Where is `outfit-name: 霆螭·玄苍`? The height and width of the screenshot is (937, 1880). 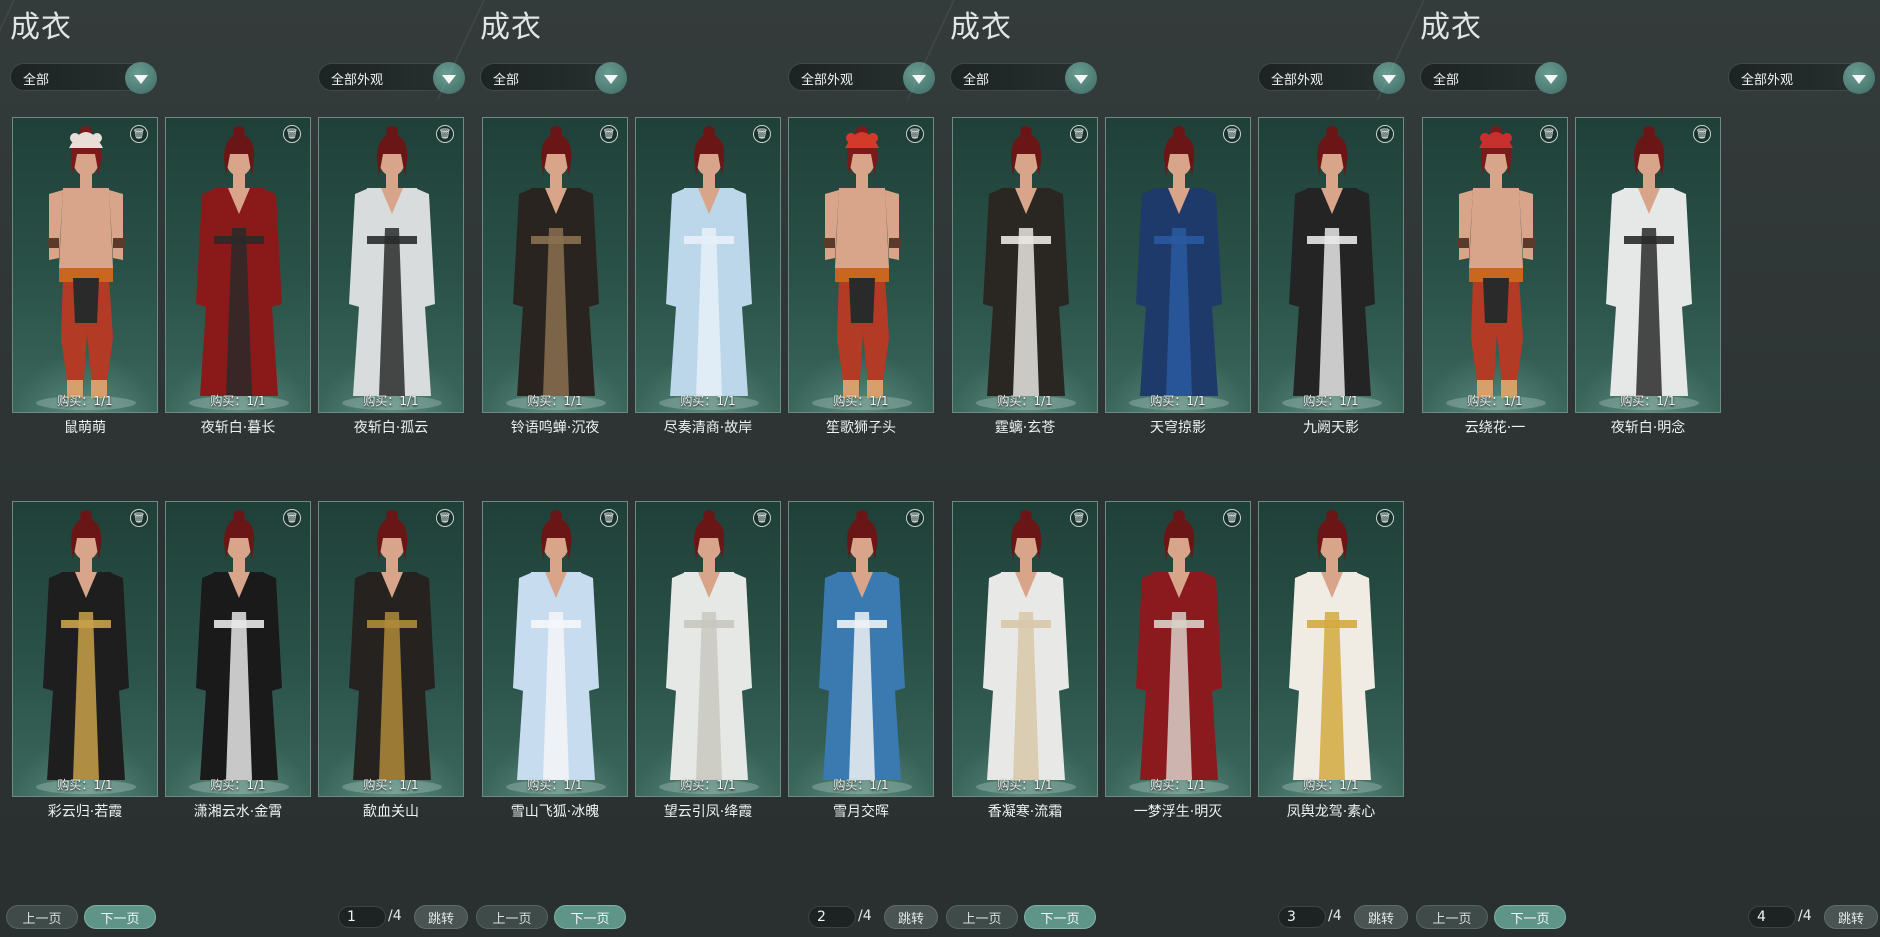 outfit-name: 霆螭·玄苍 is located at coordinates (1025, 428).